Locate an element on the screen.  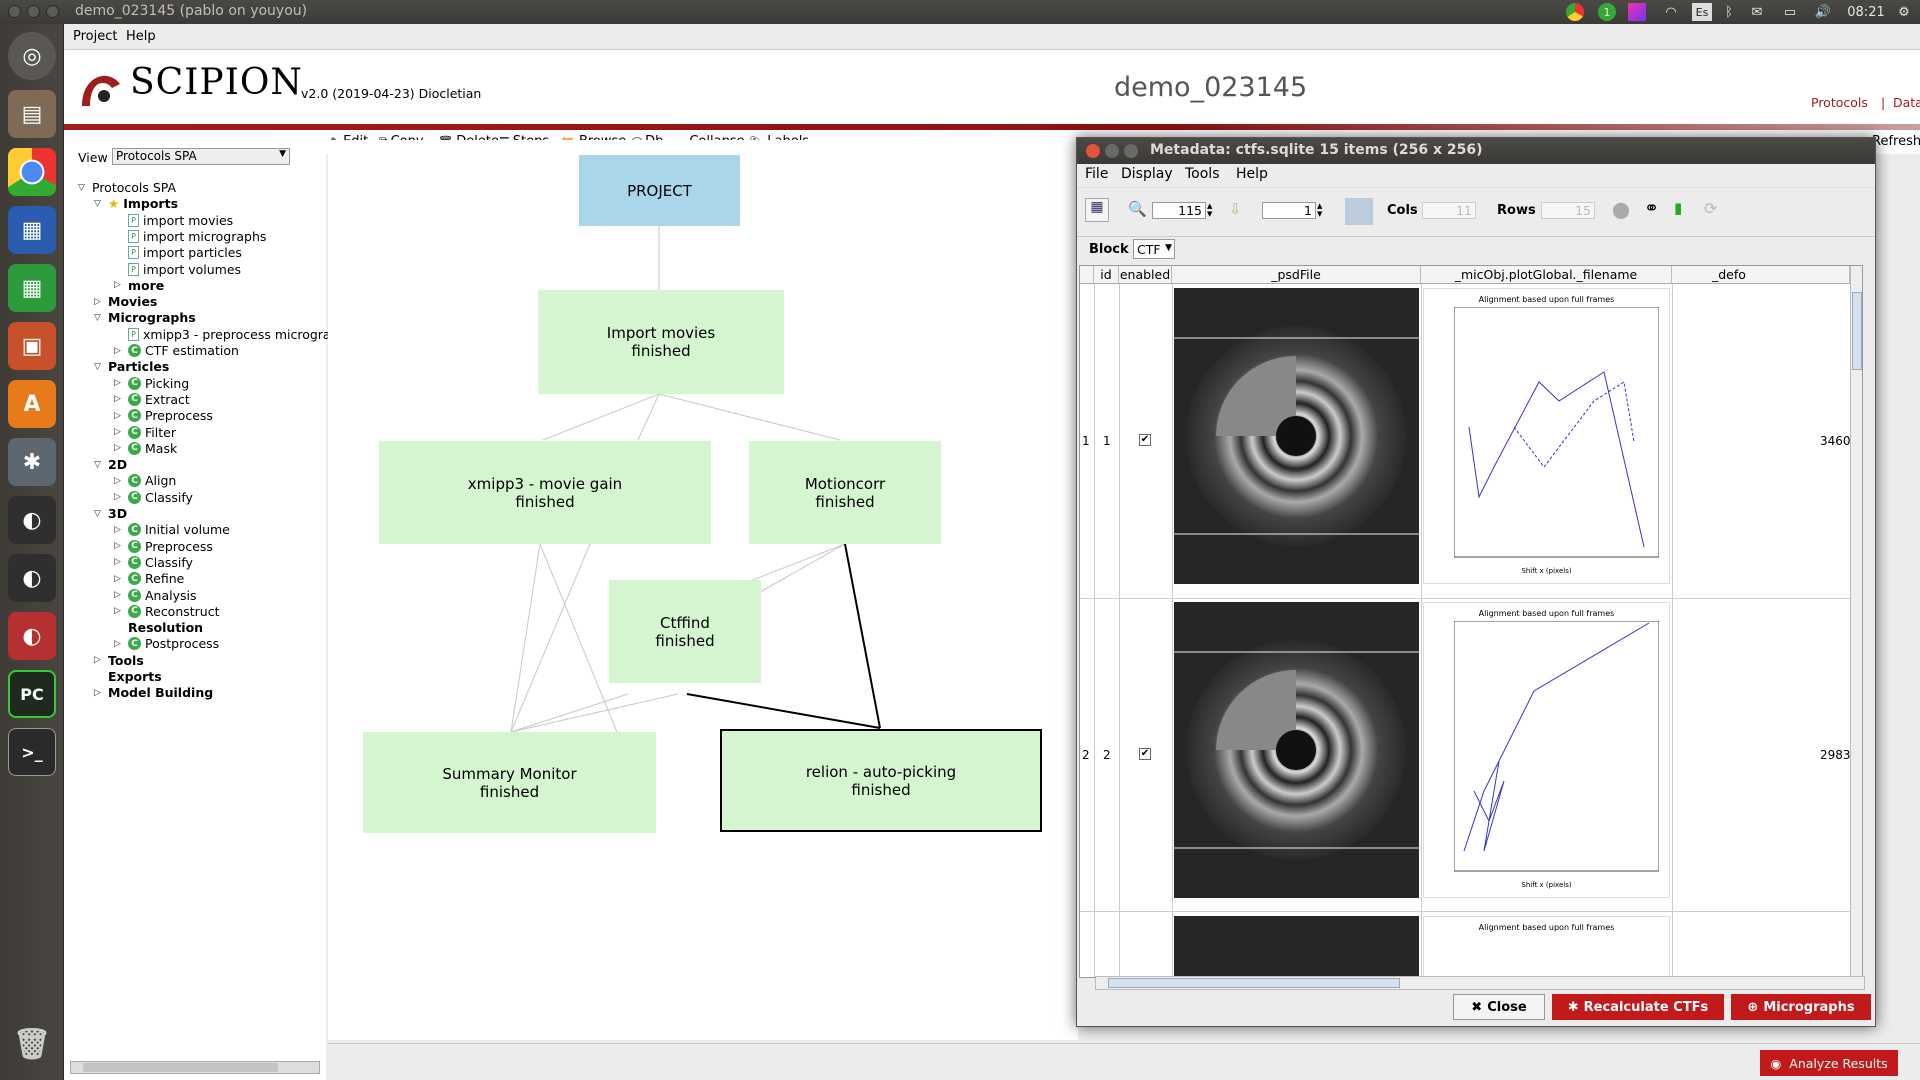
tree-item: ▽ 3D is located at coordinates (110, 513).